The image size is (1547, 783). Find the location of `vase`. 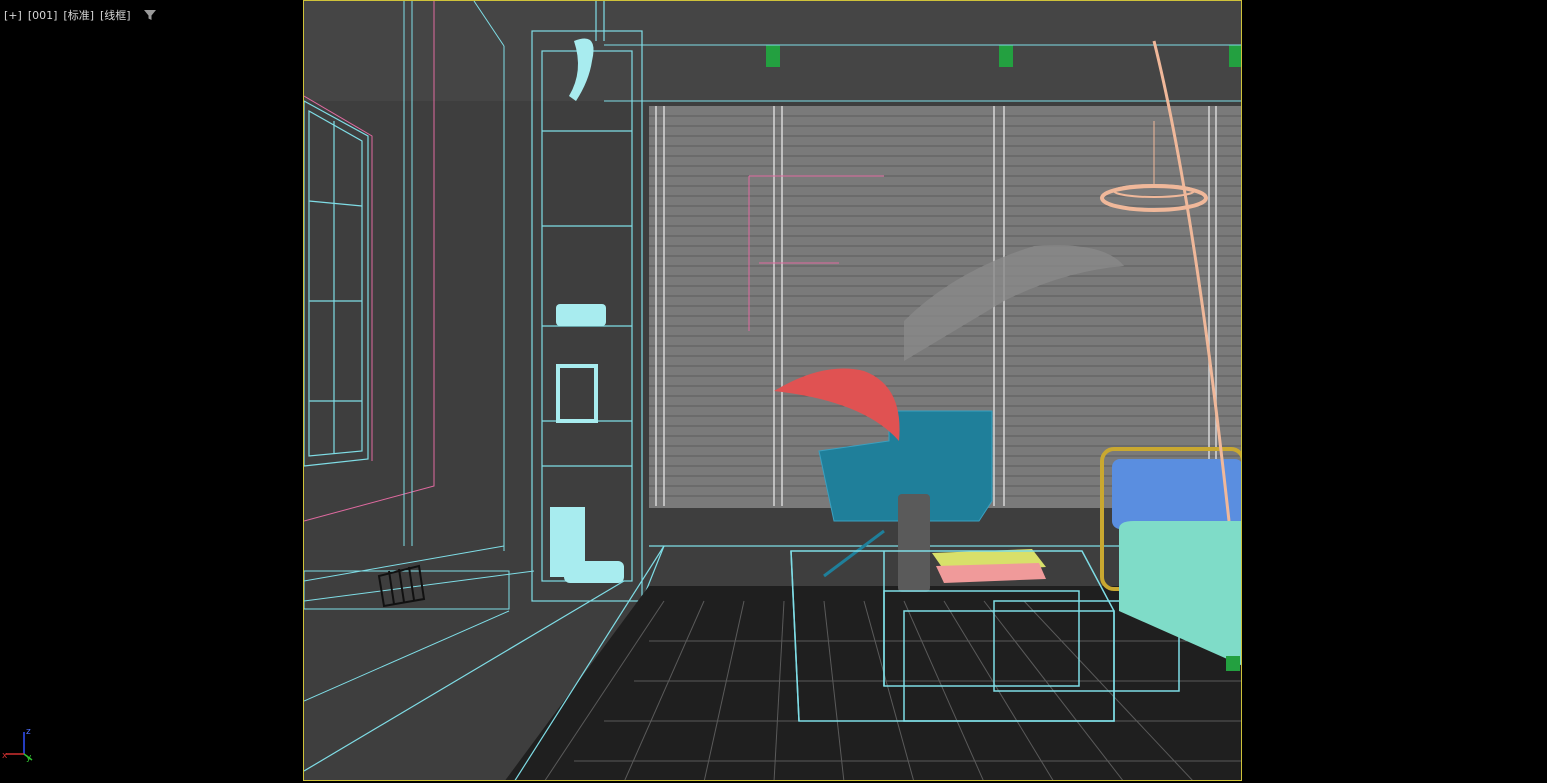

vase is located at coordinates (914, 543).